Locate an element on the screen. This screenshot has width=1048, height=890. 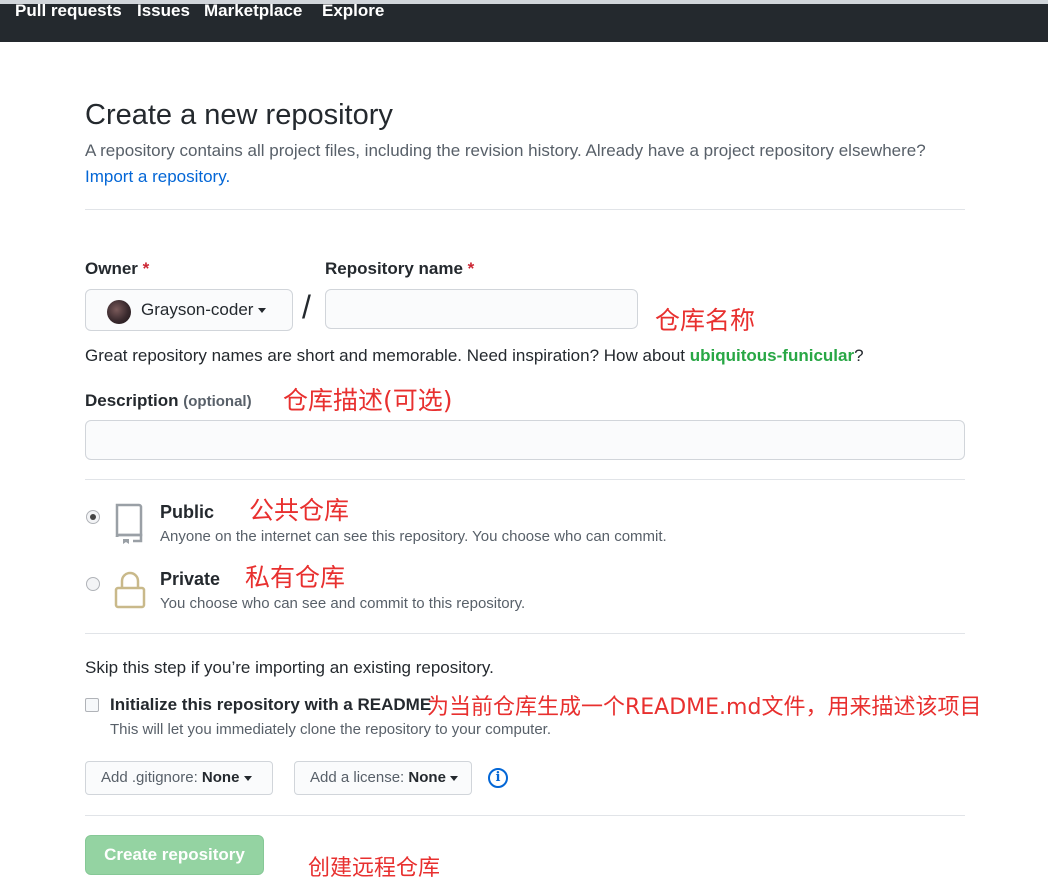
description-label: Description (optional) is located at coordinates (168, 401).